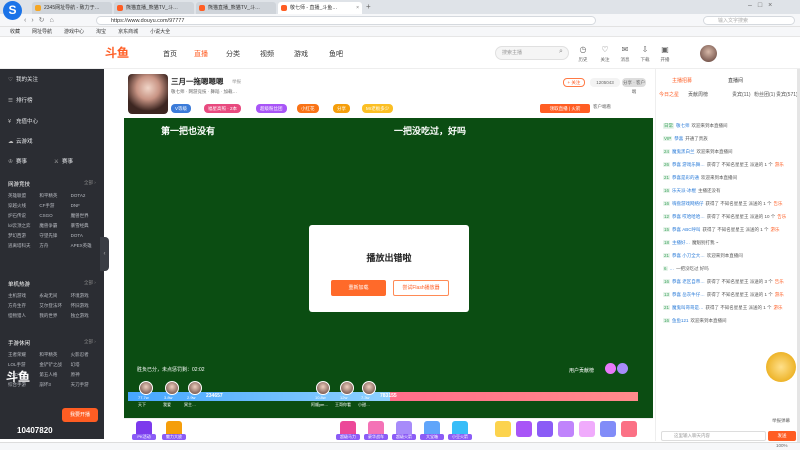 The height and width of the screenshot is (450, 800). I want to click on share-button: 分享 · 客户端, so click(634, 86).